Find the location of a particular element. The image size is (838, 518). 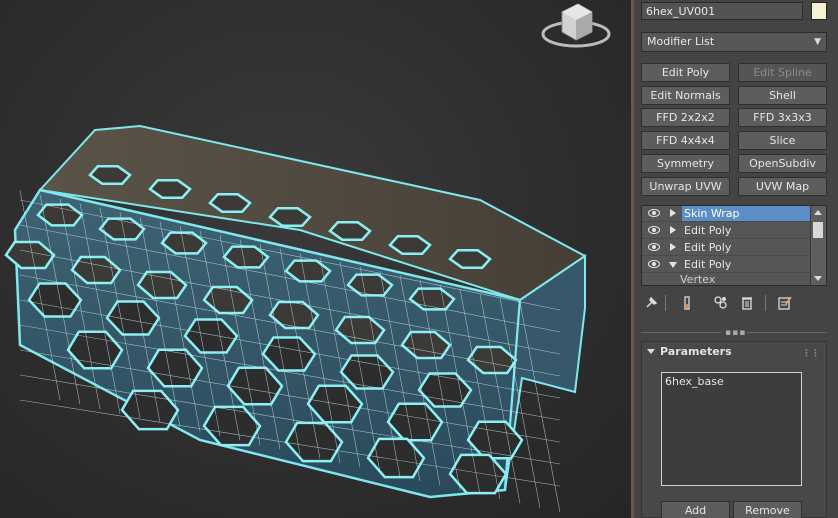

stack-item-label: Skin Wrap is located at coordinates (746, 213).